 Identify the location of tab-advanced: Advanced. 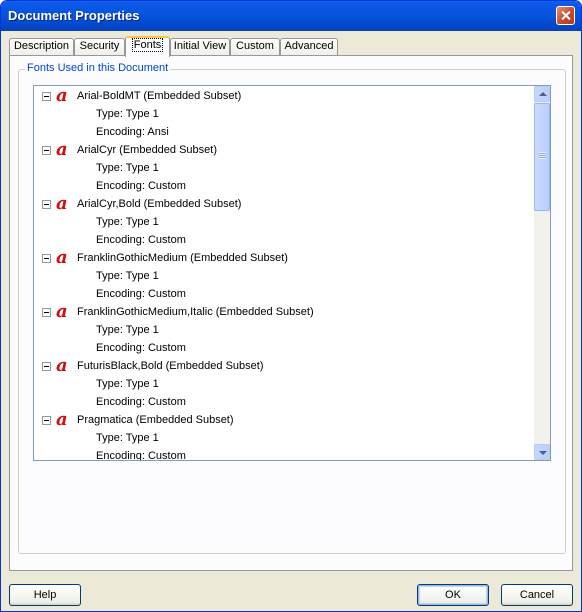
(309, 46).